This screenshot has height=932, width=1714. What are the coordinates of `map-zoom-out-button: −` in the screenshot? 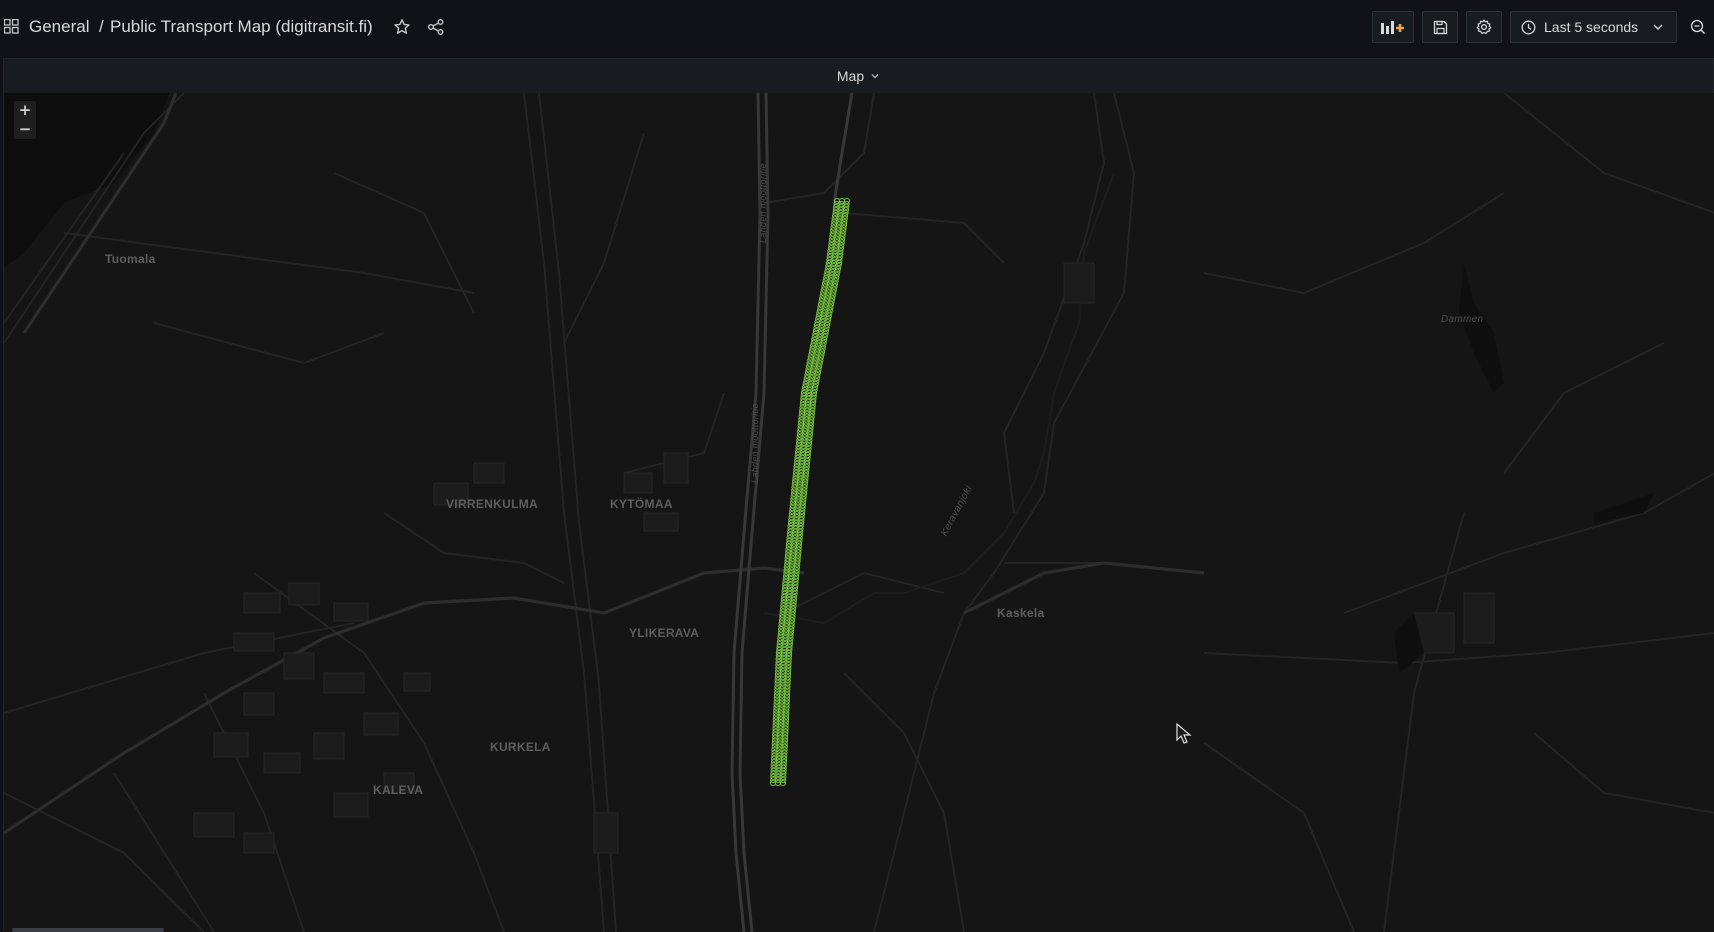 It's located at (25, 129).